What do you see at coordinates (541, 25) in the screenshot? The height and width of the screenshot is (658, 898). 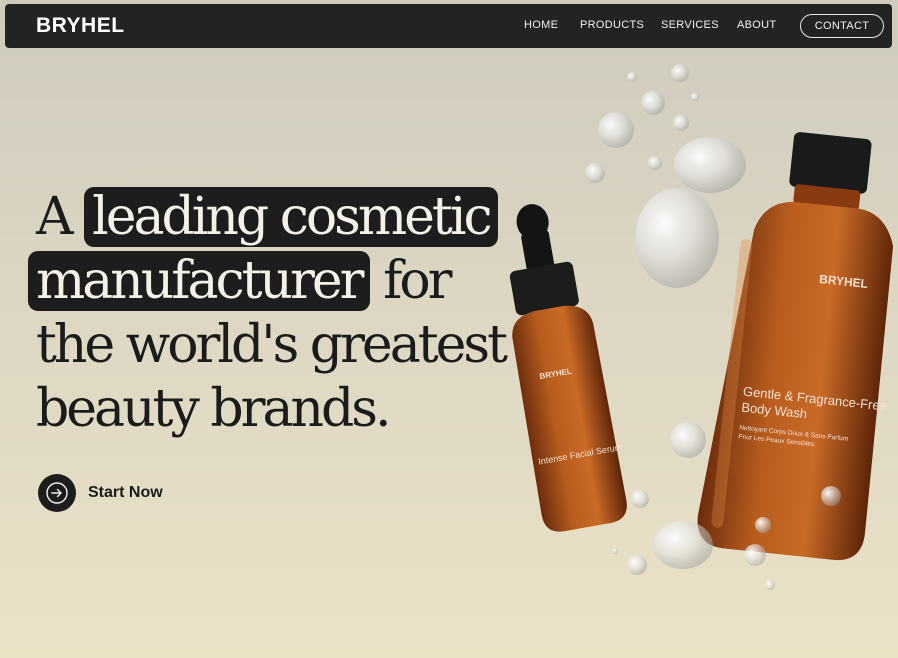 I see `nav-link-home: HOME` at bounding box center [541, 25].